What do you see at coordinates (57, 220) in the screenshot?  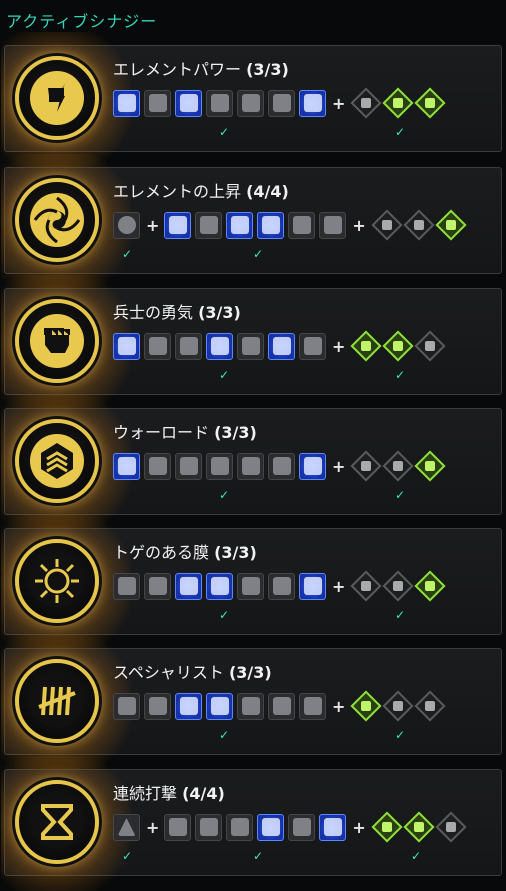 I see `yin-yang-icon` at bounding box center [57, 220].